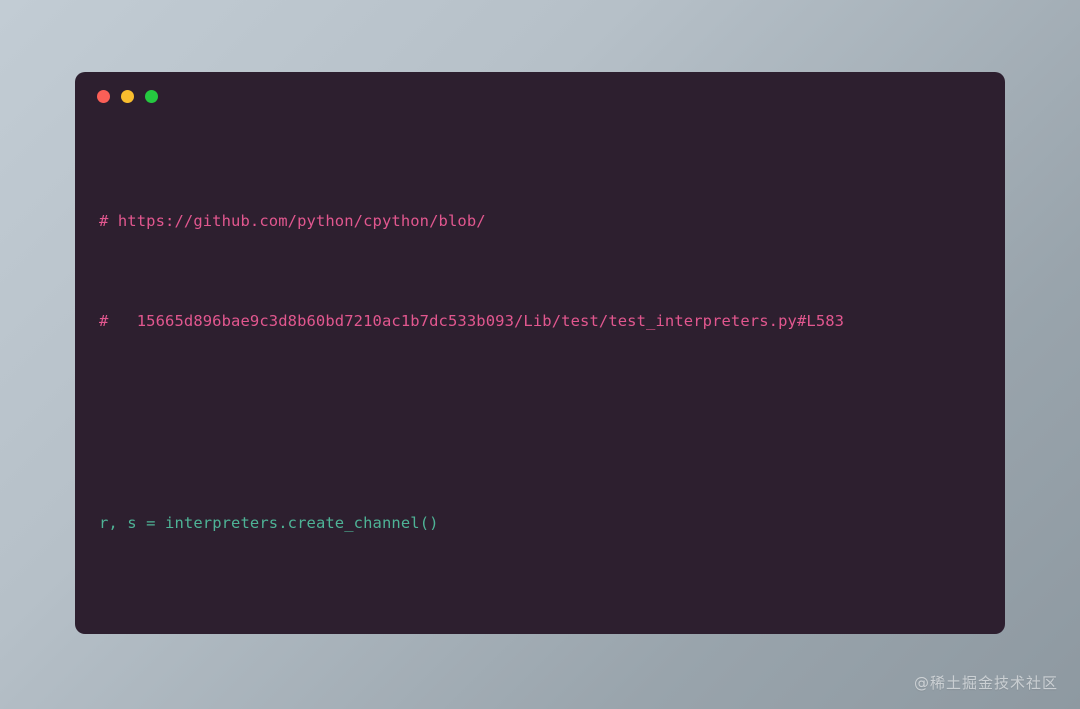  I want to click on minimize-window-button, so click(127, 96).